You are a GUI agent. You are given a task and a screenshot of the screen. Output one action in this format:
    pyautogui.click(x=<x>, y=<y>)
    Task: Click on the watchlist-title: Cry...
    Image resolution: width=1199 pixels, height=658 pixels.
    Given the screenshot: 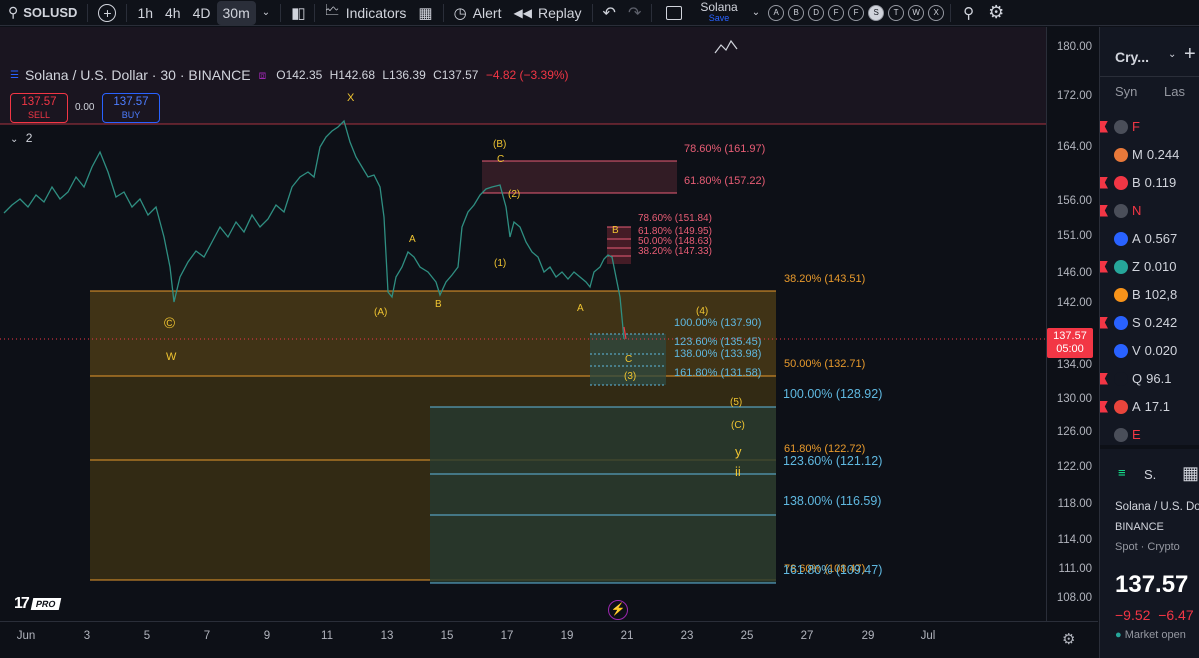 What is the action you would take?
    pyautogui.click(x=1132, y=57)
    